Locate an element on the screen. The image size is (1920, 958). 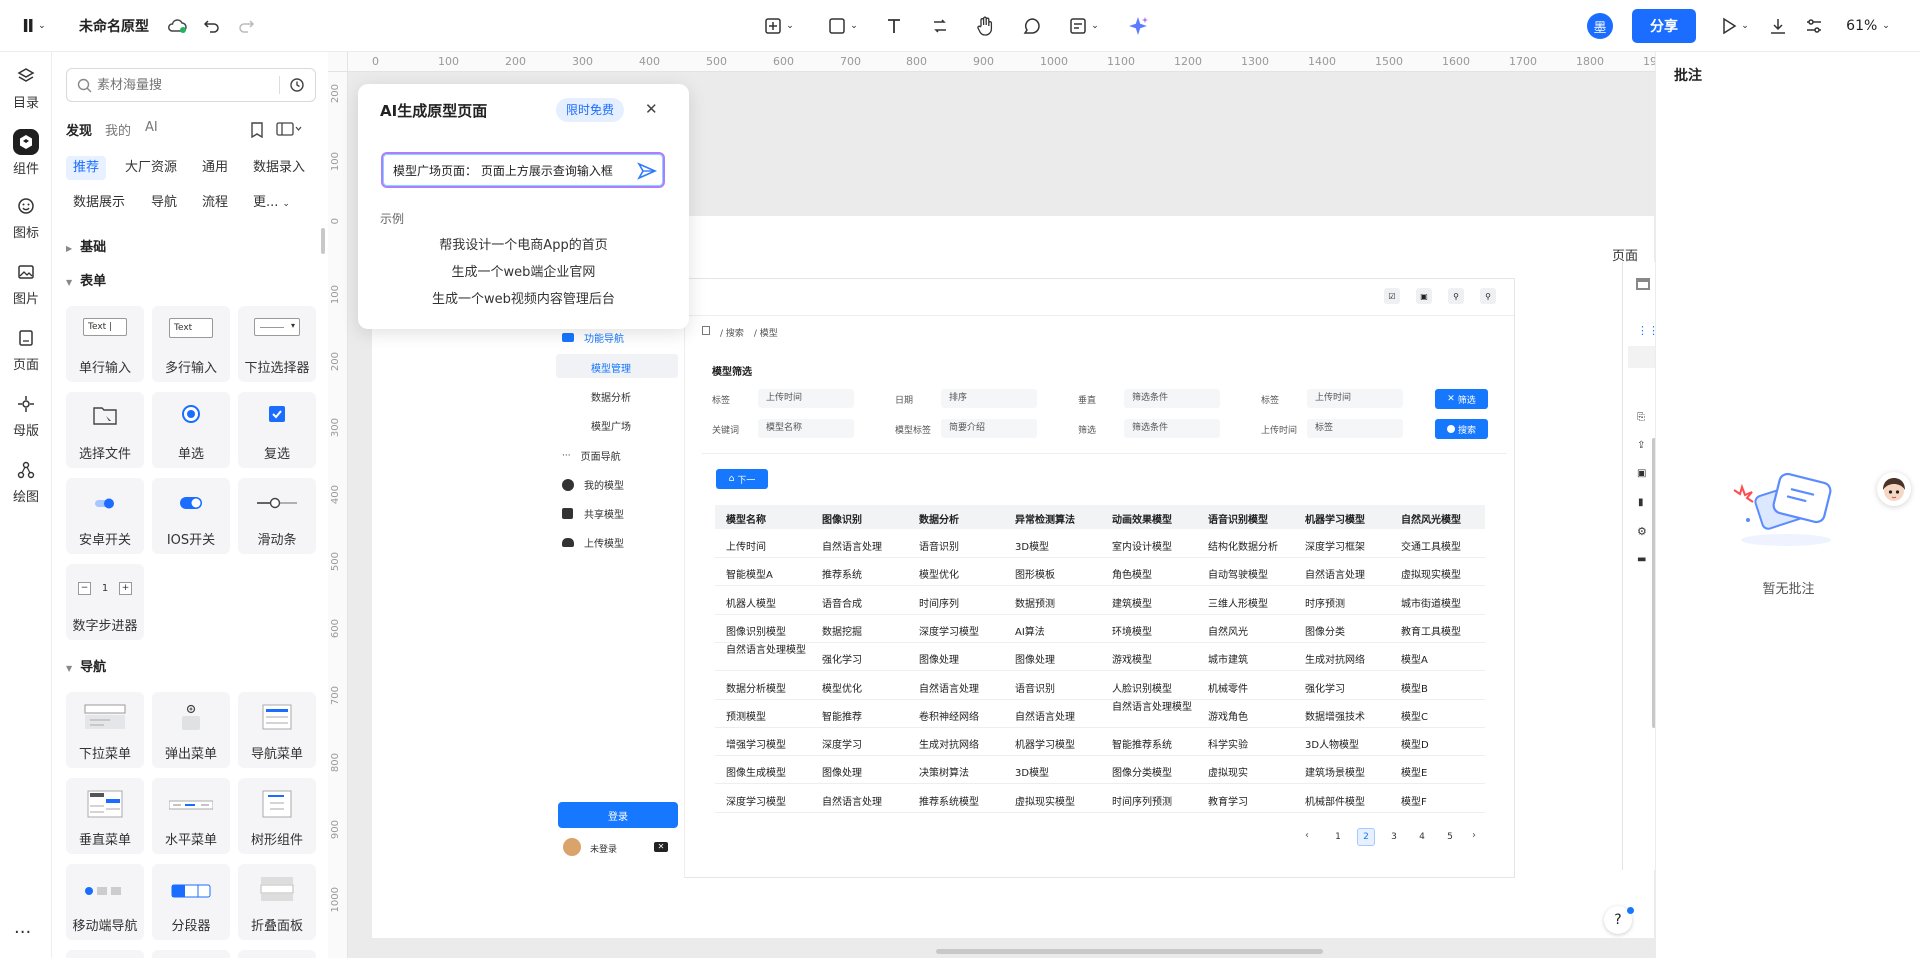
comment-tool-icon is located at coordinates (1032, 26).